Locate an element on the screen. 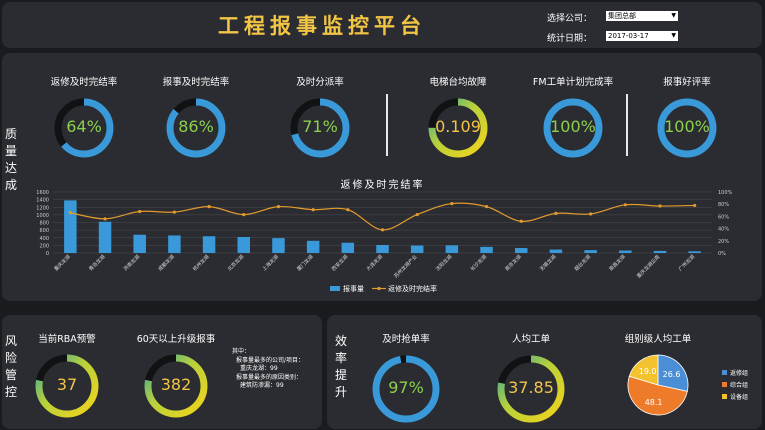 This screenshot has height=430, width=765. company-select: 集团总部 ▼ is located at coordinates (642, 16).